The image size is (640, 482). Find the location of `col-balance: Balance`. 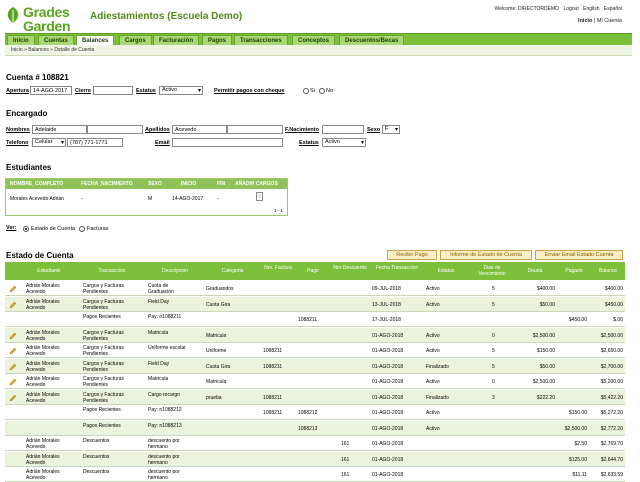

col-balance: Balance is located at coordinates (608, 271).